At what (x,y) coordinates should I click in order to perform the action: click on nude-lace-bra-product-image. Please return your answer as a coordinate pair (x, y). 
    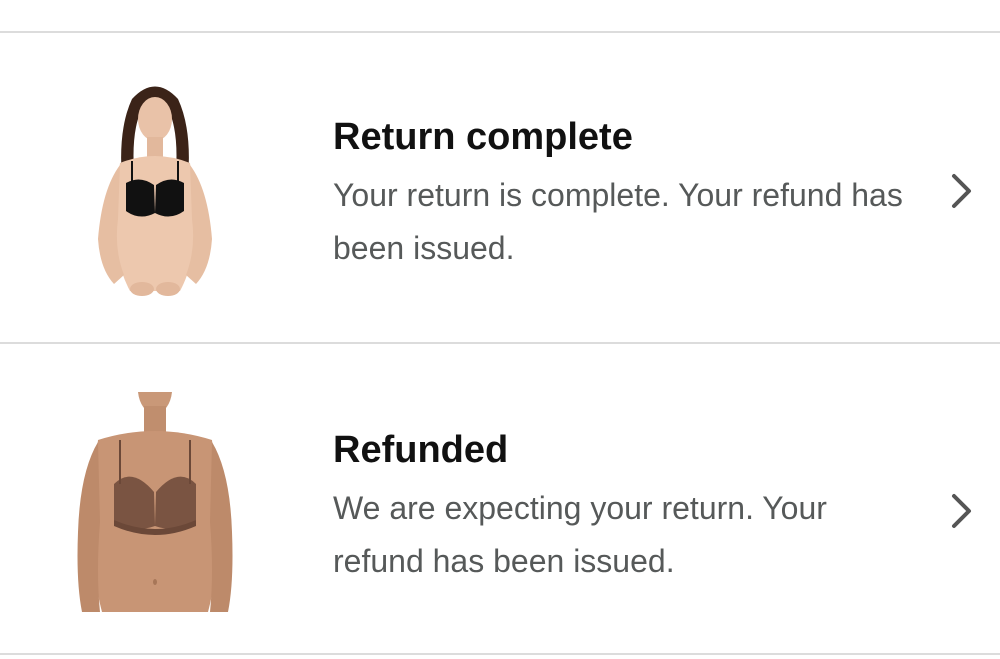
    Looking at the image, I should click on (155, 502).